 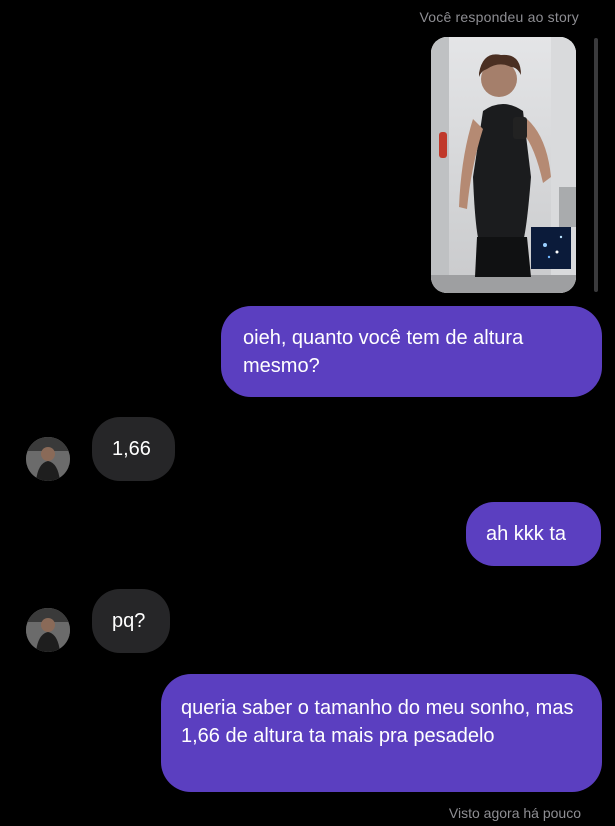 I want to click on message-received-2: pq?, so click(x=131, y=621).